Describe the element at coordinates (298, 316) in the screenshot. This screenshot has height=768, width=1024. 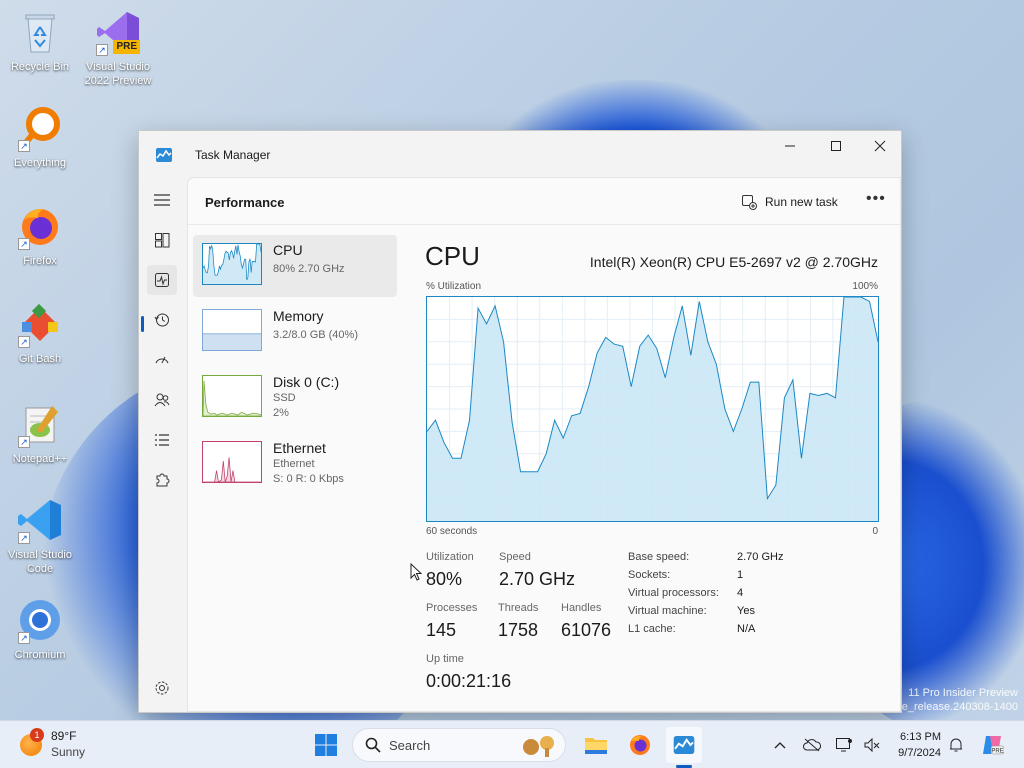
I see `resource-name: Memory` at that location.